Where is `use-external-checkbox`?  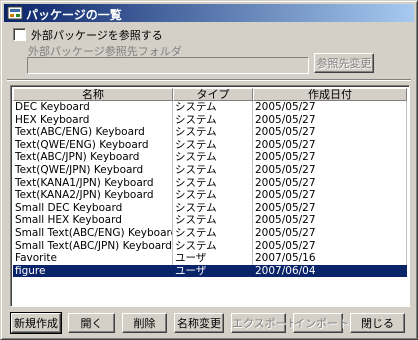
use-external-checkbox is located at coordinates (19, 34).